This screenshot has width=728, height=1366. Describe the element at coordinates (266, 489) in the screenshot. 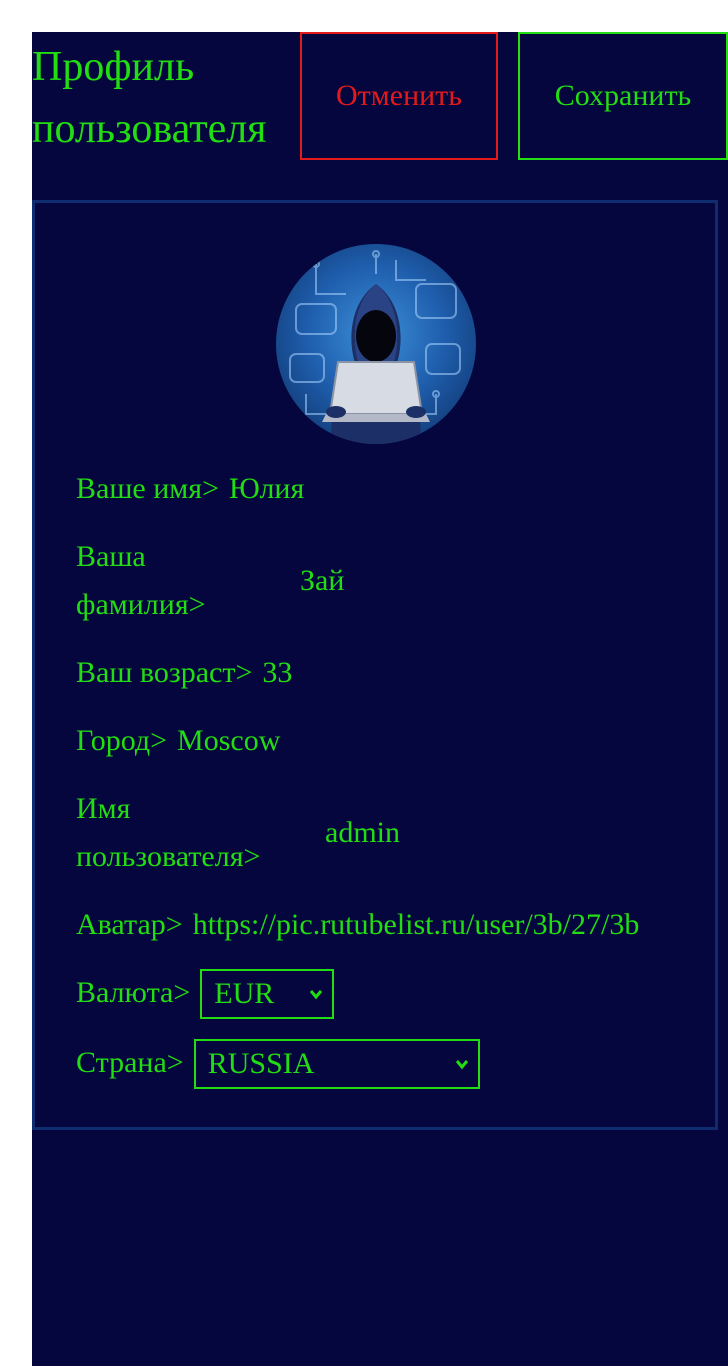

I see `first-name-value: Юлия` at that location.